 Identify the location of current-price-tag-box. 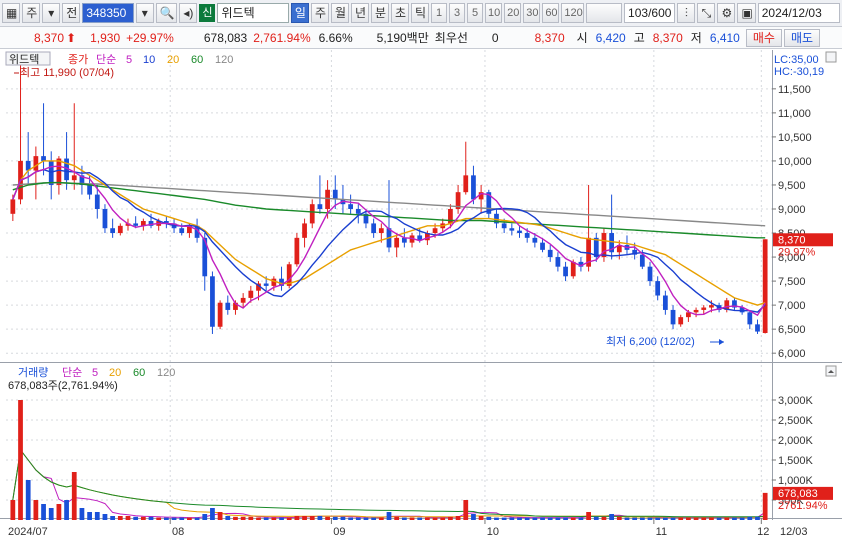
(803, 240).